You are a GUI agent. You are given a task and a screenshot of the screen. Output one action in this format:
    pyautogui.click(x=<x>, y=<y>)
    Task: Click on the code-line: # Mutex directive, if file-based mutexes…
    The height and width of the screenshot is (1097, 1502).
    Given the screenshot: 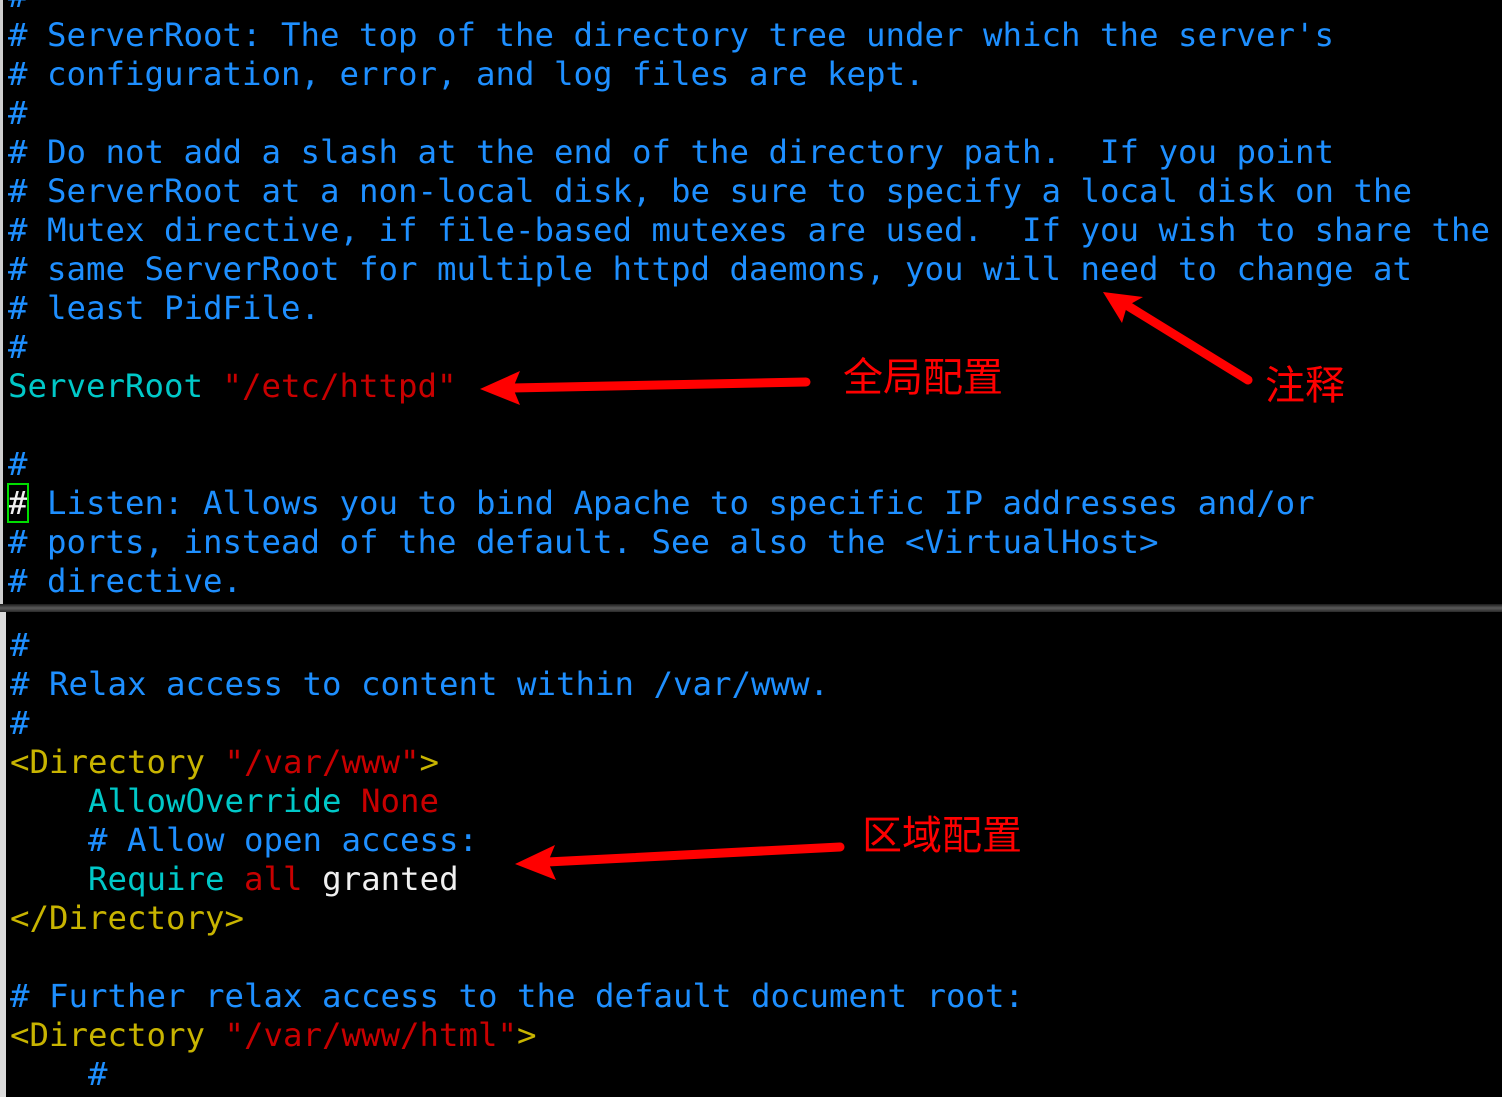 What is the action you would take?
    pyautogui.click(x=749, y=230)
    